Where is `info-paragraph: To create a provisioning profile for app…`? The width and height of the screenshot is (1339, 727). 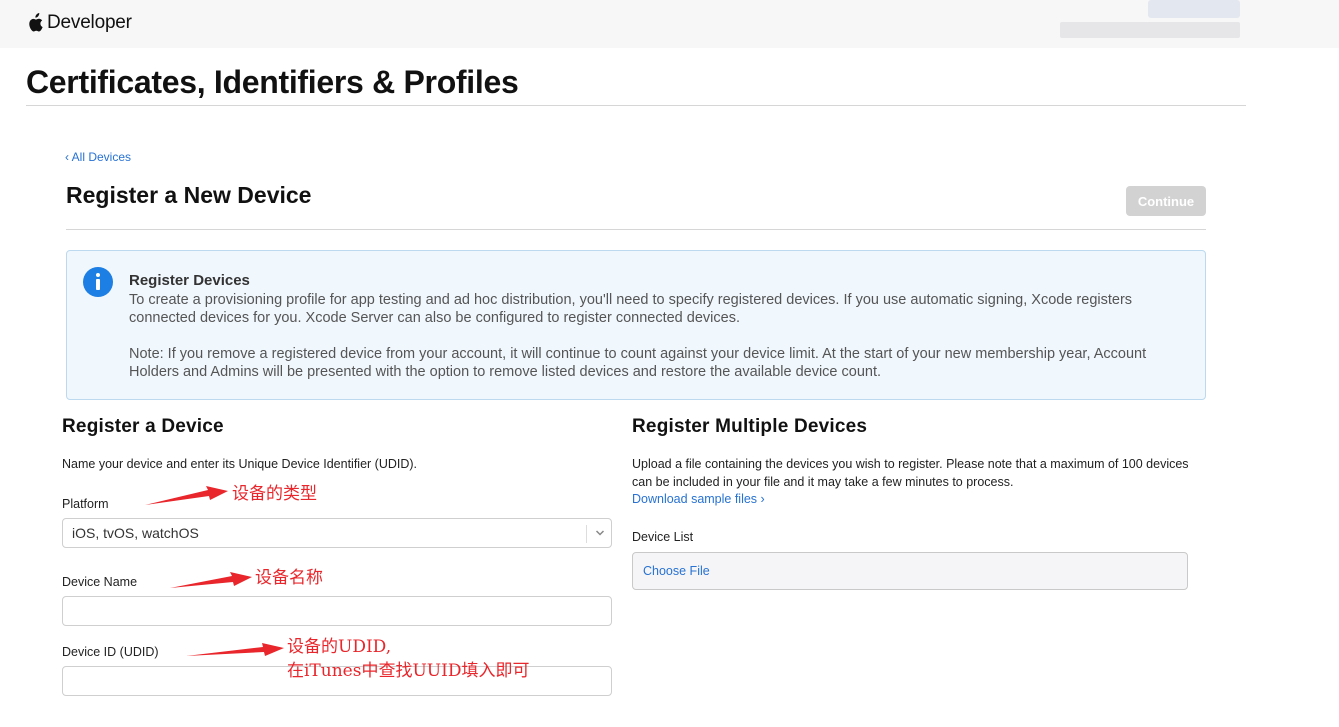
info-paragraph: To create a provisioning profile for app… is located at coordinates (631, 309).